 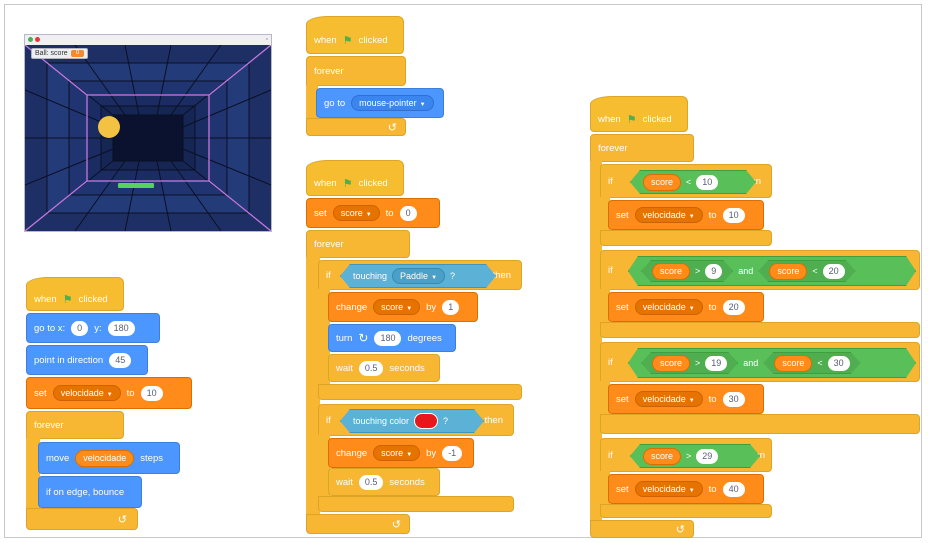 What do you see at coordinates (453, 276) in the screenshot?
I see `question-mark: ?` at bounding box center [453, 276].